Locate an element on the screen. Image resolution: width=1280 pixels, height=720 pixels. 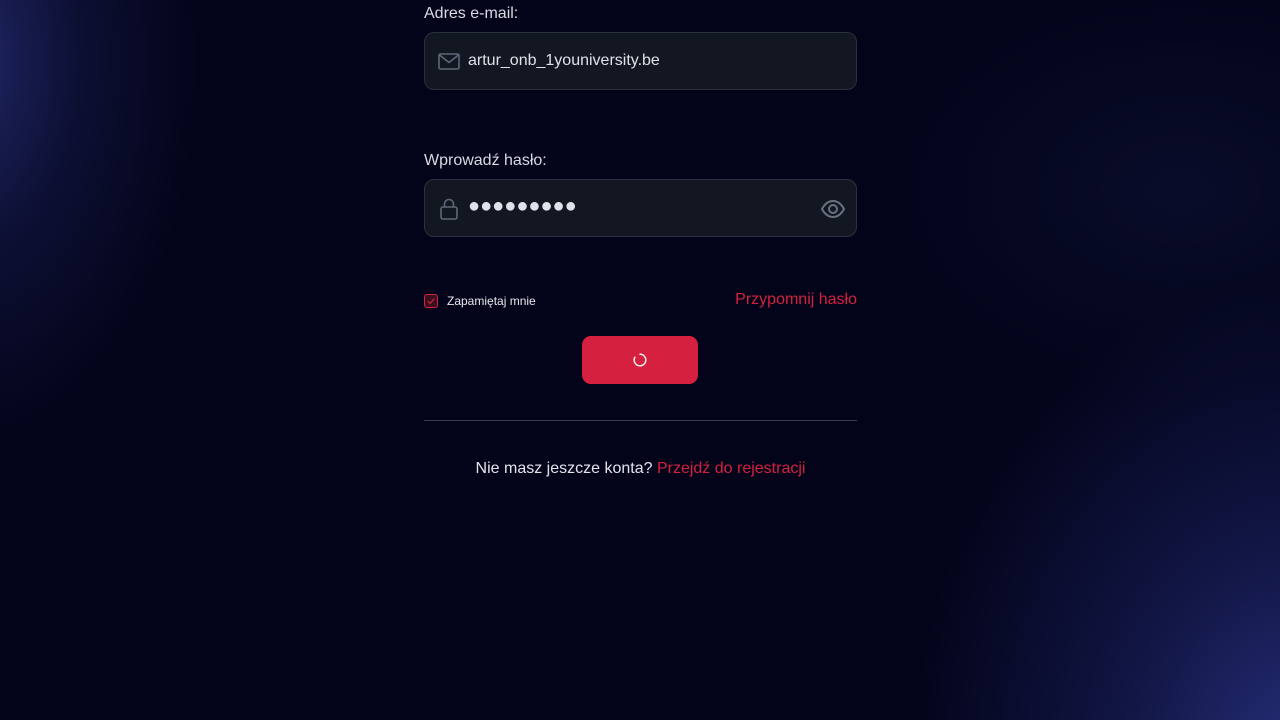
mail-icon is located at coordinates (449, 62).